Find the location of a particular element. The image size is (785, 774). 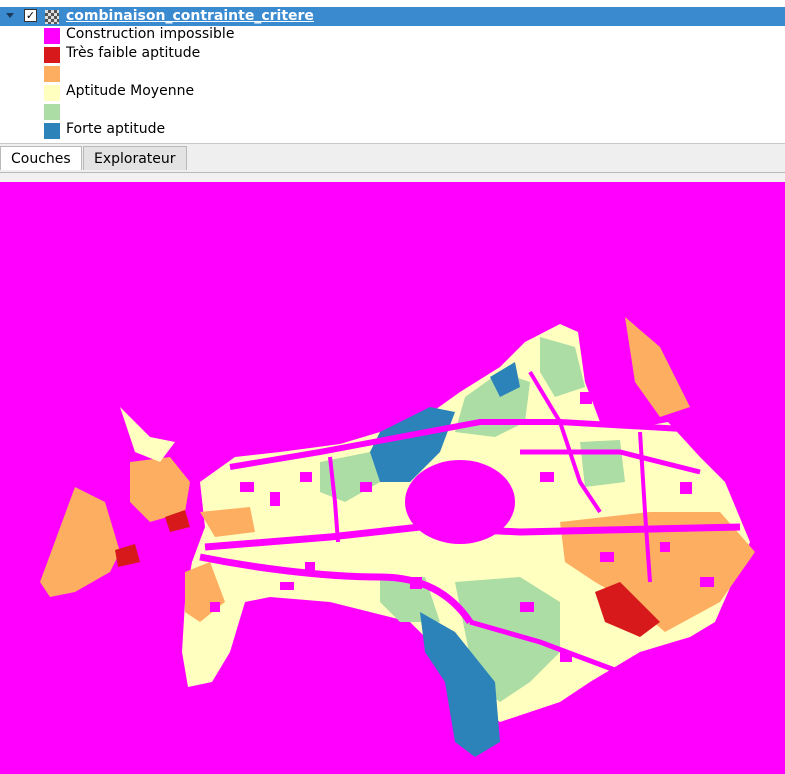

checkbox-checked-icon: ✓ is located at coordinates (30, 15).